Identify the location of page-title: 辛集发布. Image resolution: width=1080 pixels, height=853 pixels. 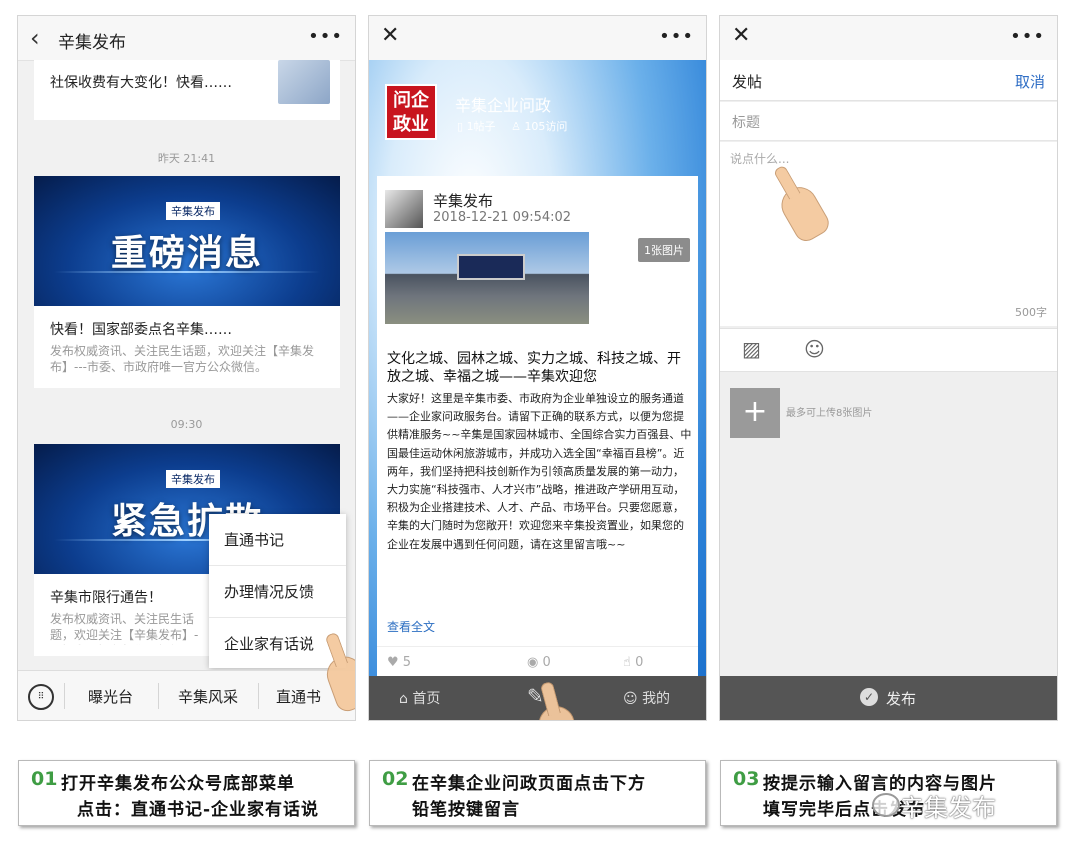
(92, 43).